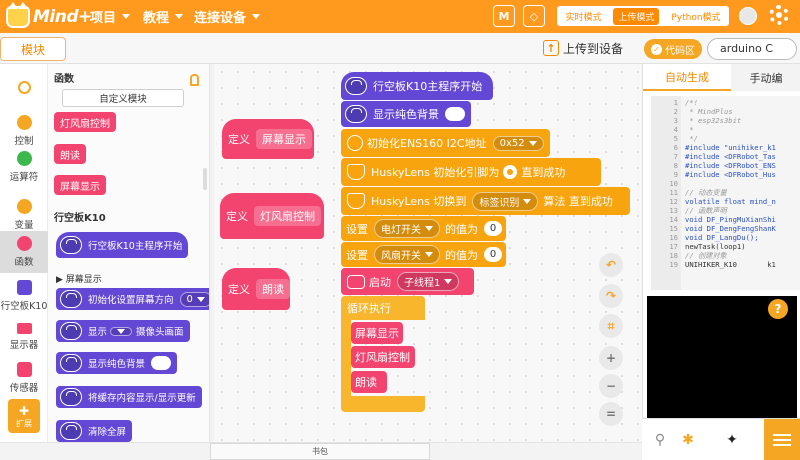  I want to click on category-k10: 行空板K10, so click(24, 296).